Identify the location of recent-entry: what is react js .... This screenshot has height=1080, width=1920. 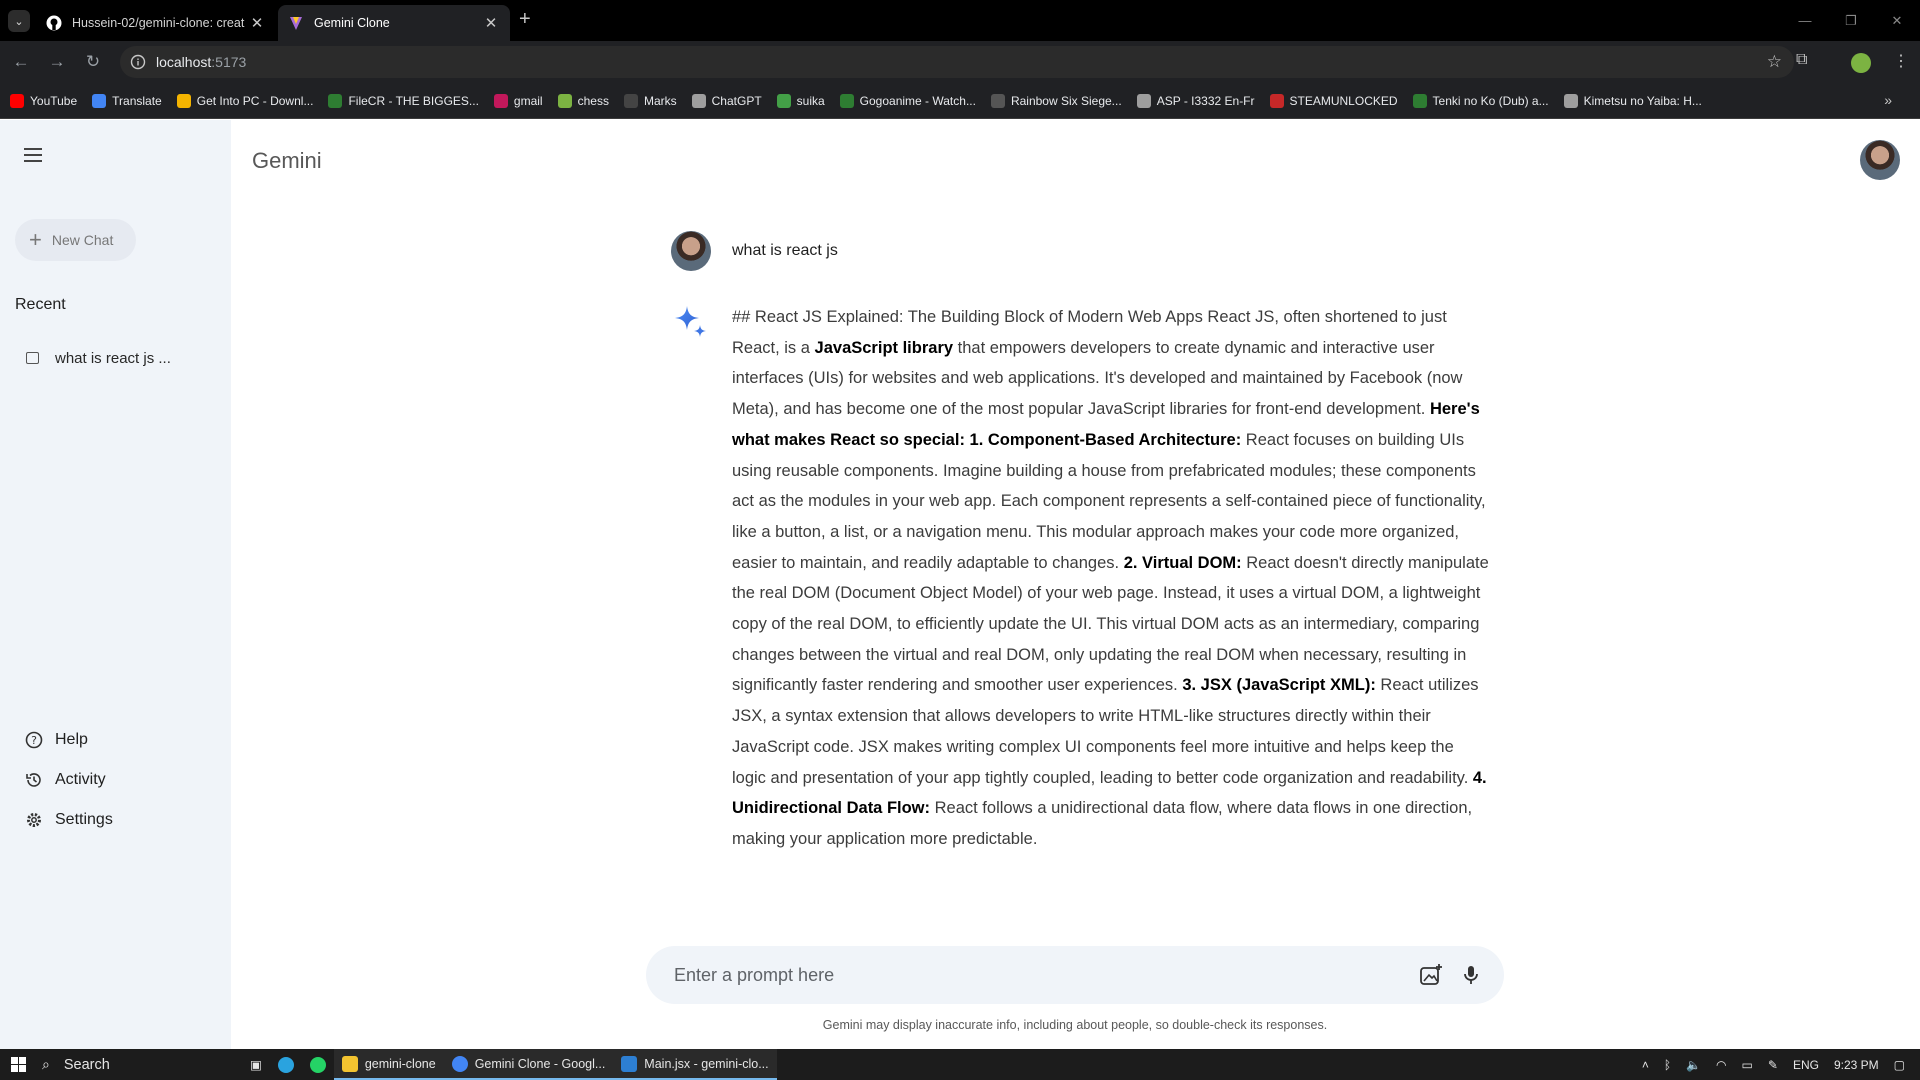
(115, 358).